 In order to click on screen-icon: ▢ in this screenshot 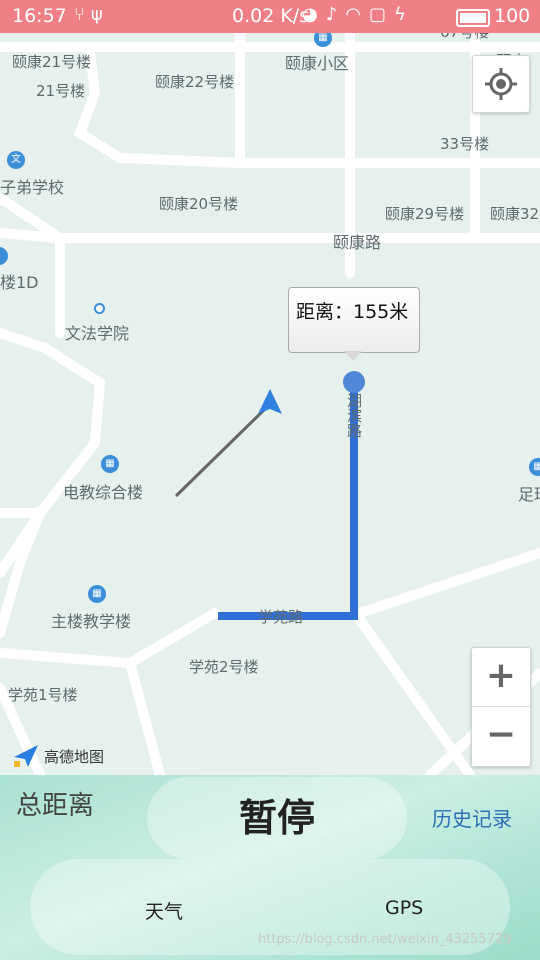, I will do `click(381, 14)`.